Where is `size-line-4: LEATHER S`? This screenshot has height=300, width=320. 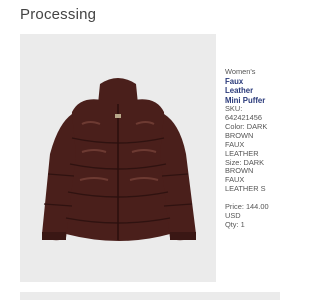
size-line-4: LEATHER S is located at coordinates (245, 189).